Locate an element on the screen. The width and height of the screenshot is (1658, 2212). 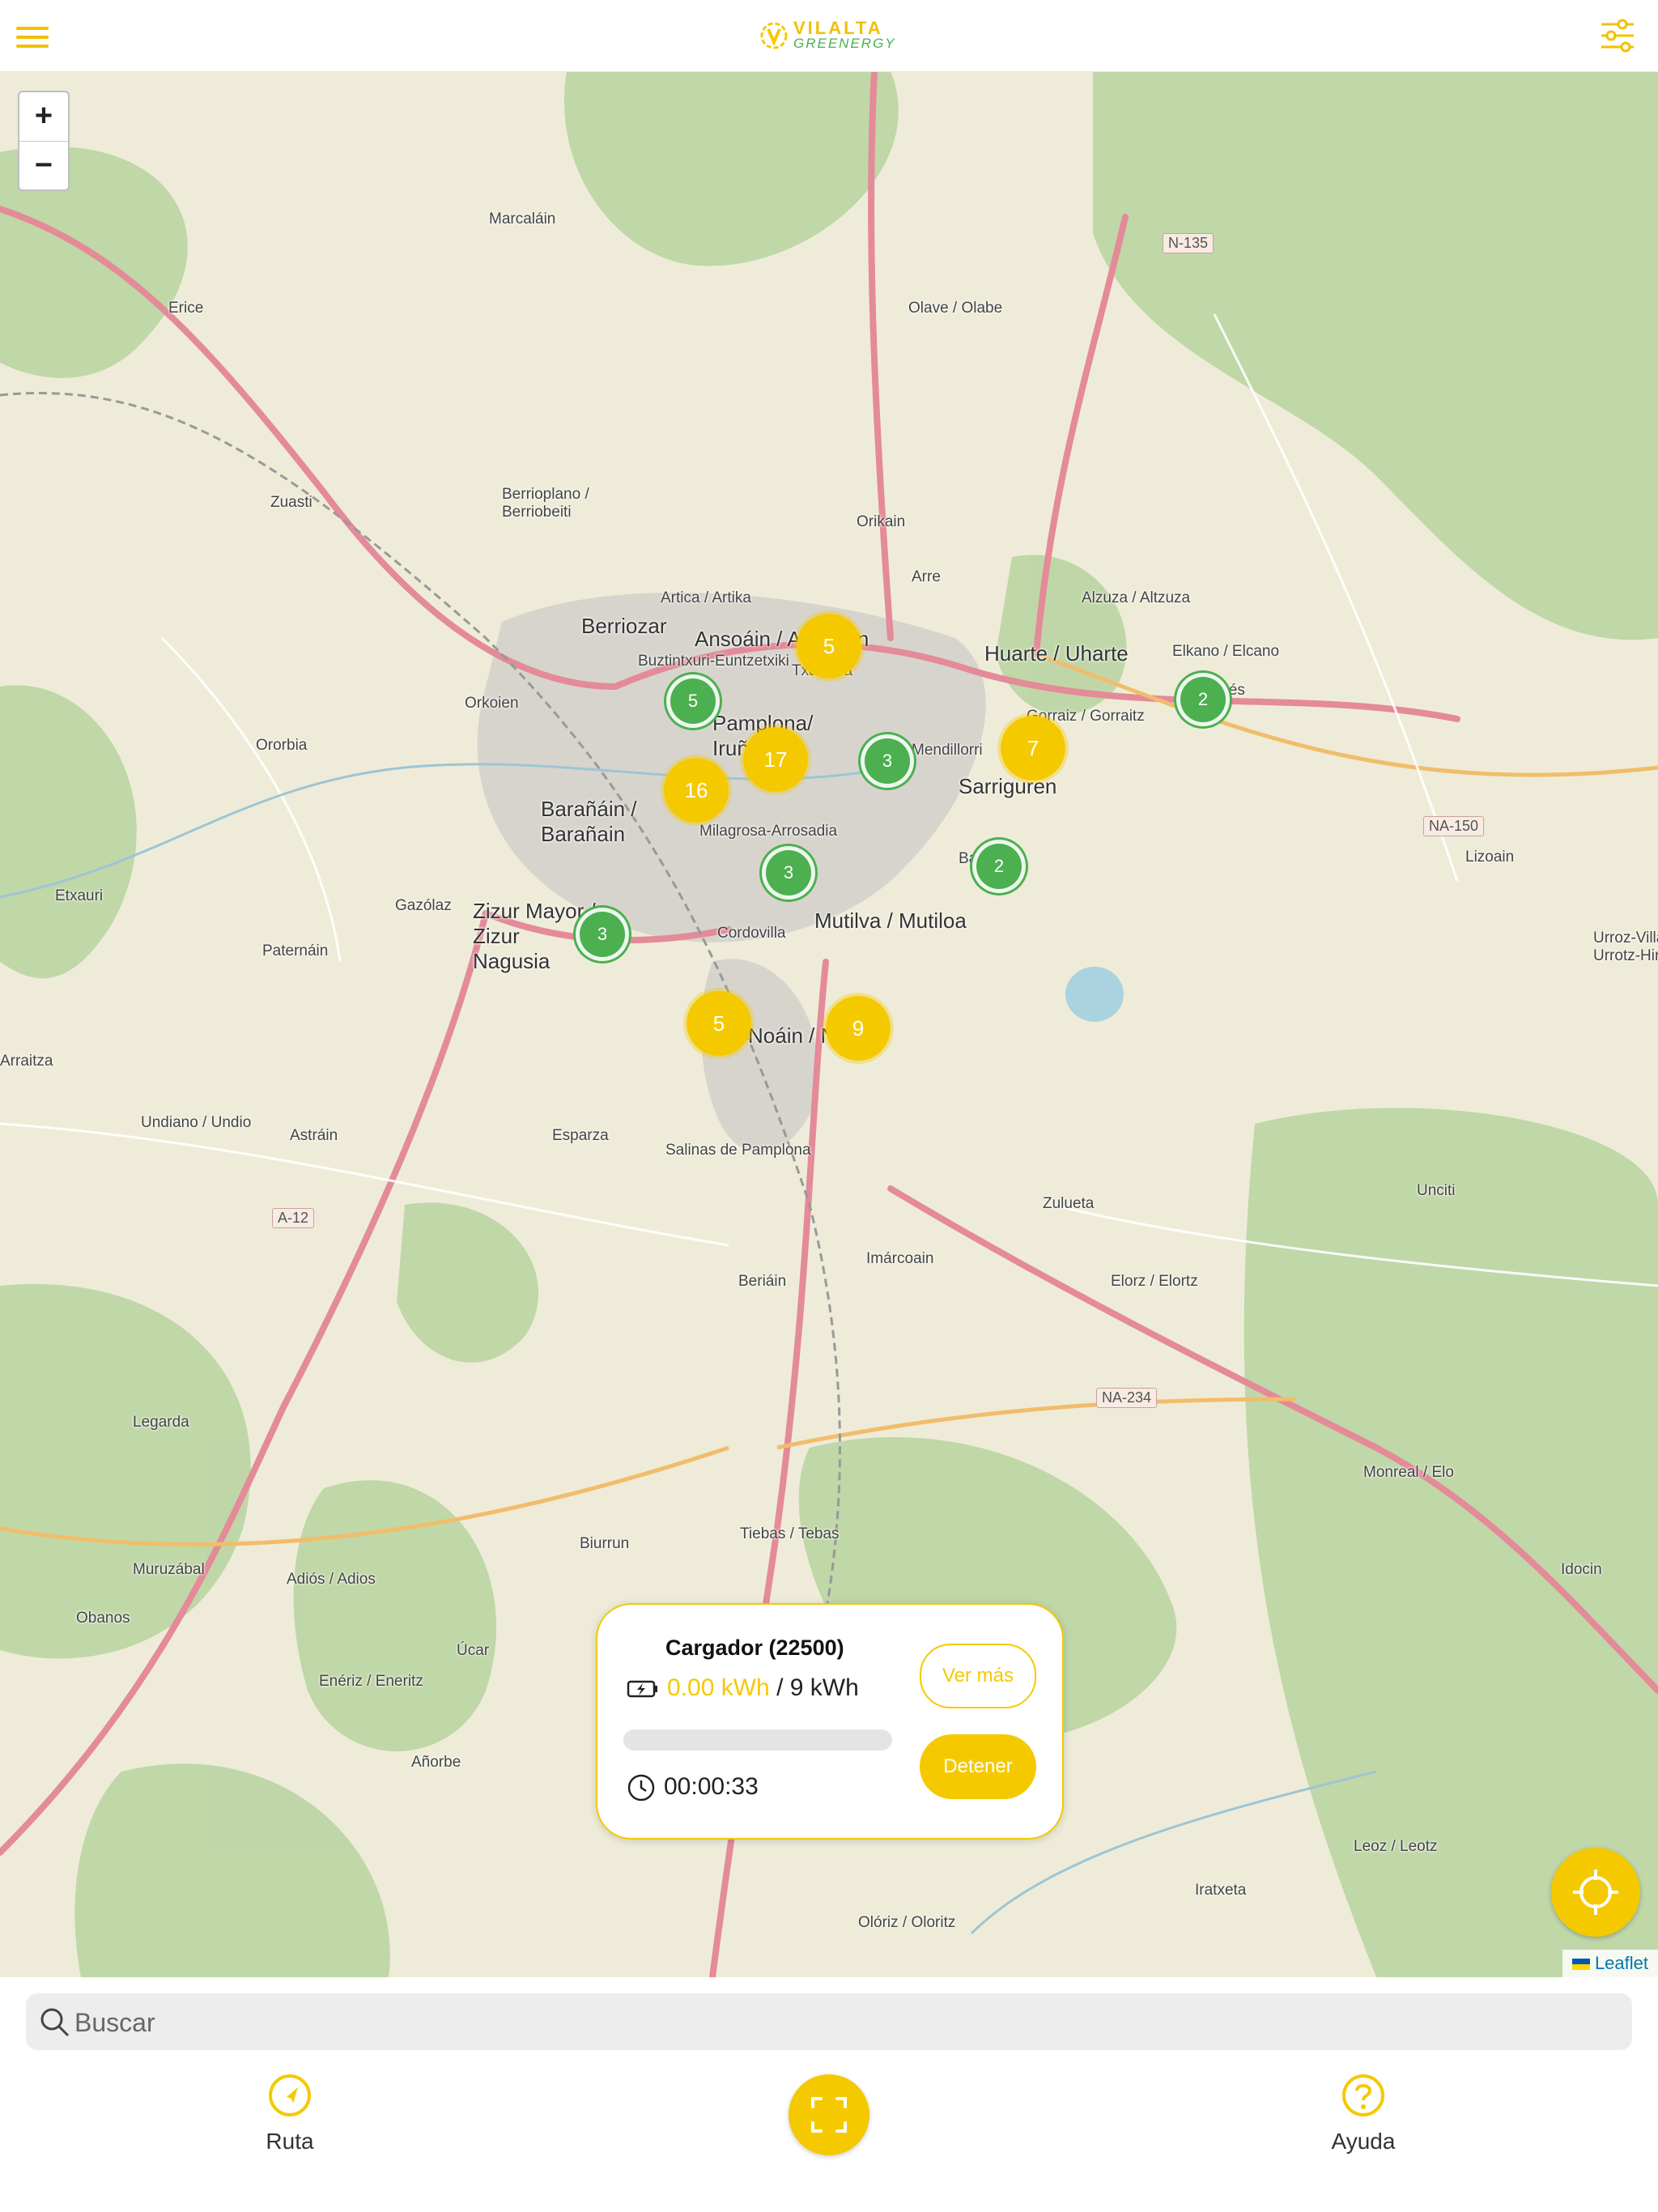
nav-help: Ayuda is located at coordinates (1363, 2114).